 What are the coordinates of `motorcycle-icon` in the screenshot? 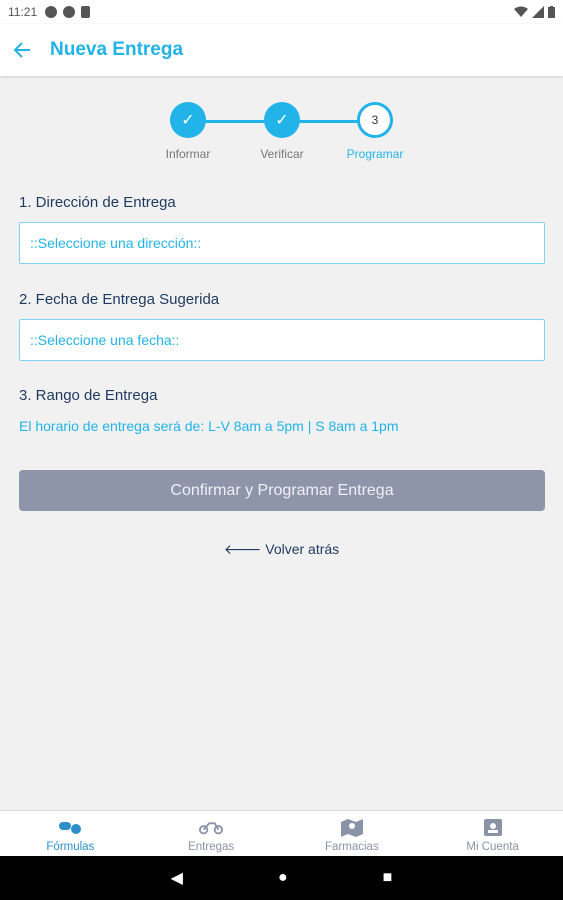 It's located at (211, 827).